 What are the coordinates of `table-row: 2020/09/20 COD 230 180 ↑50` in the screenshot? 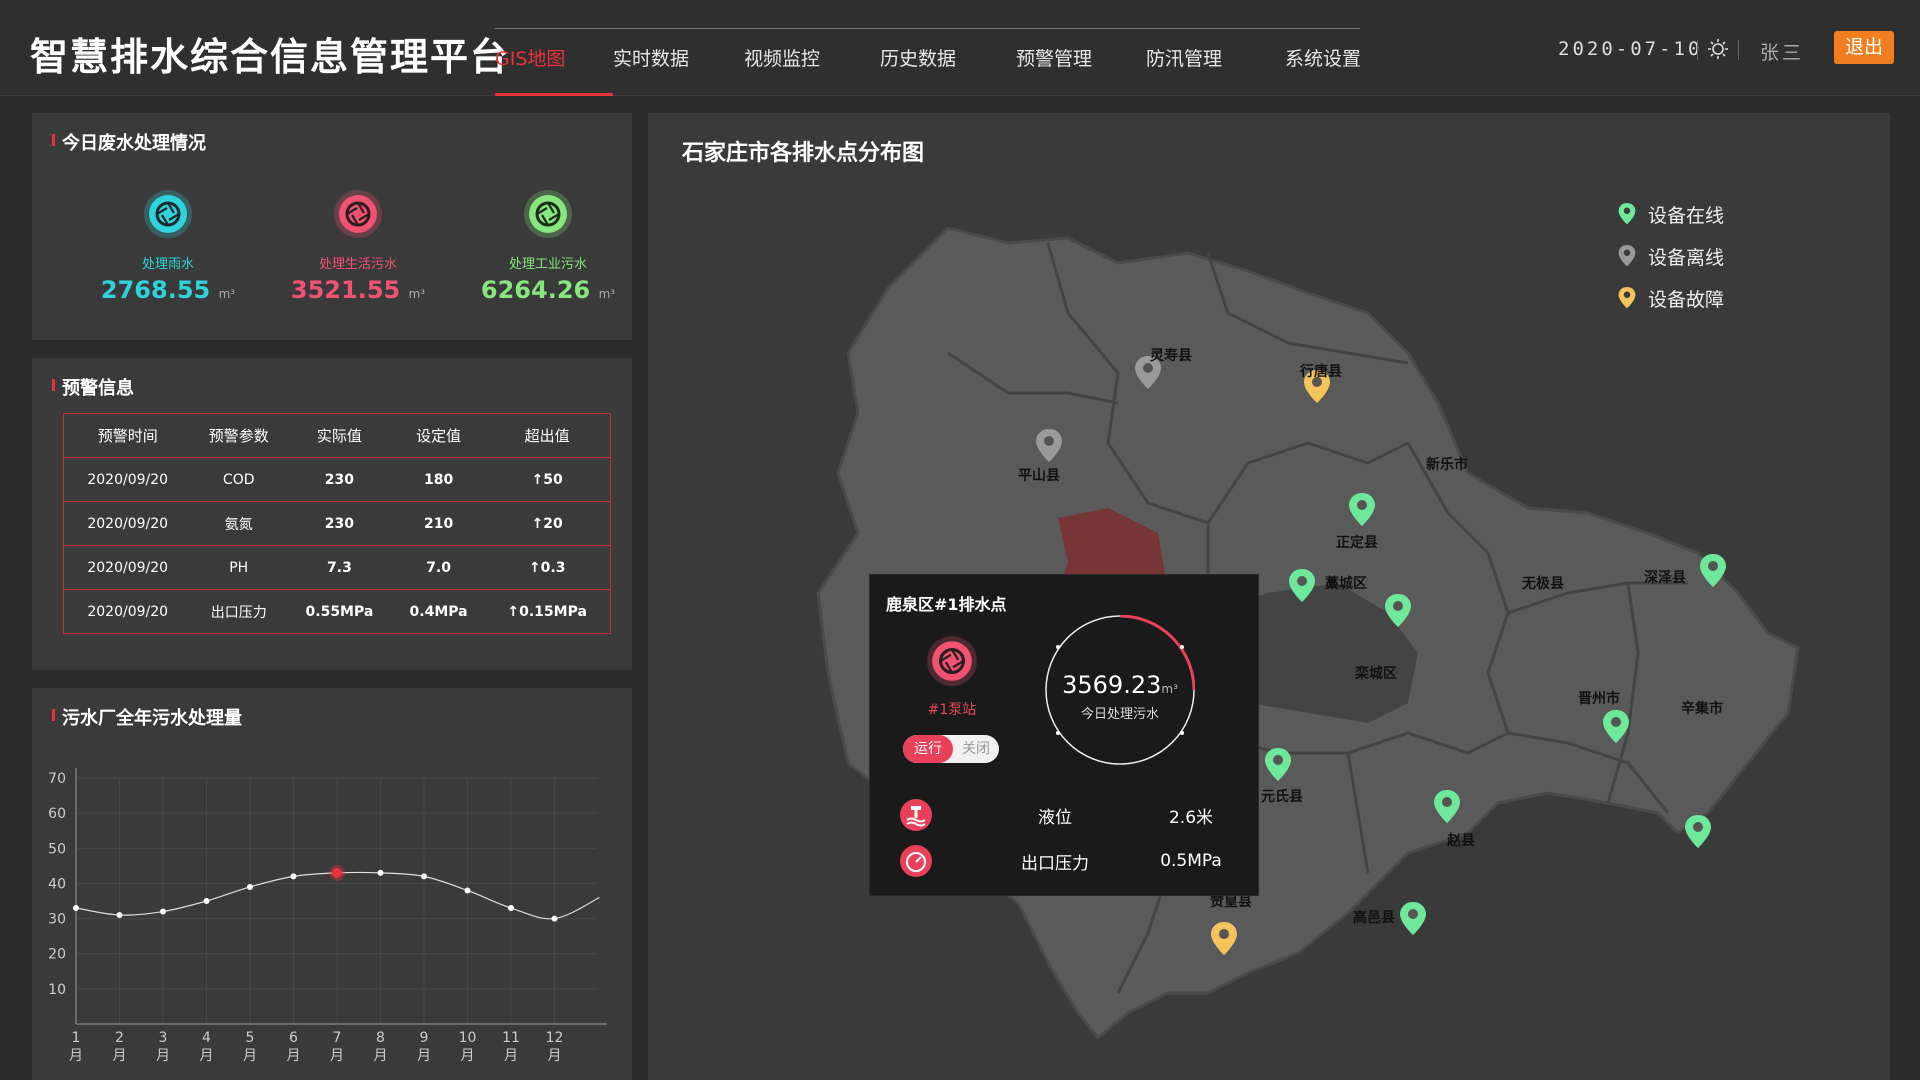 It's located at (337, 479).